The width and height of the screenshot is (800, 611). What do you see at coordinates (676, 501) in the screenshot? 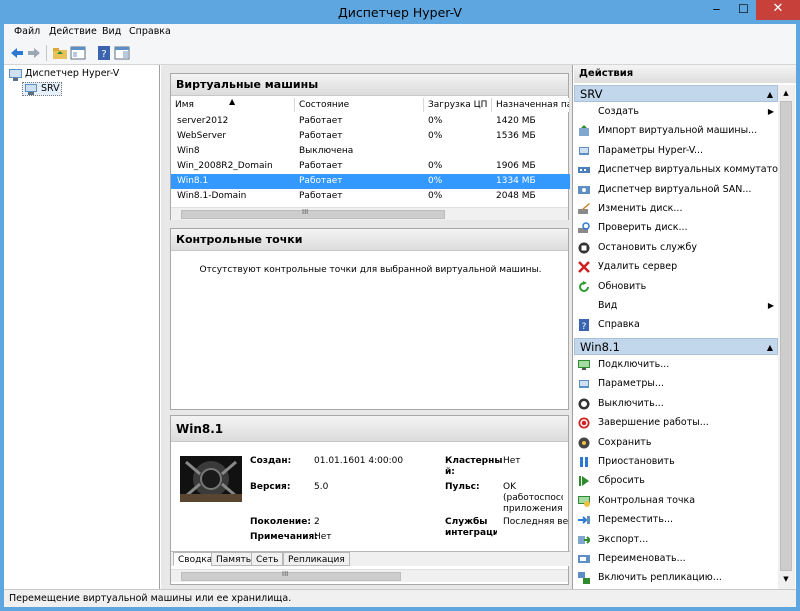
I see `action-item: Контрольная точка` at bounding box center [676, 501].